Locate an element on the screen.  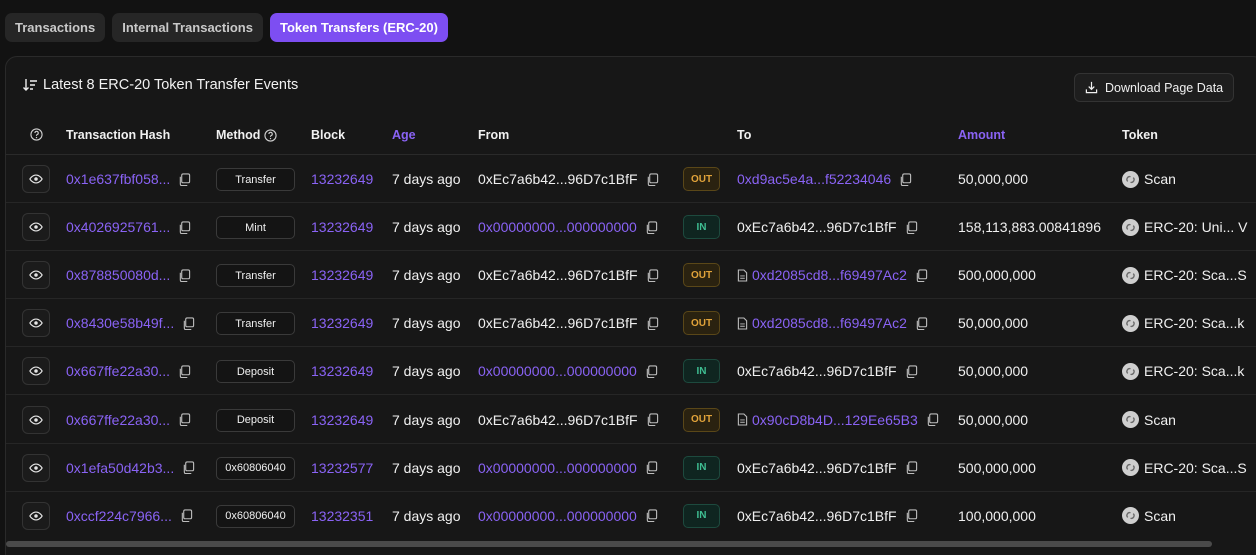
download-page-data-button: Download Page Data is located at coordinates (1154, 87).